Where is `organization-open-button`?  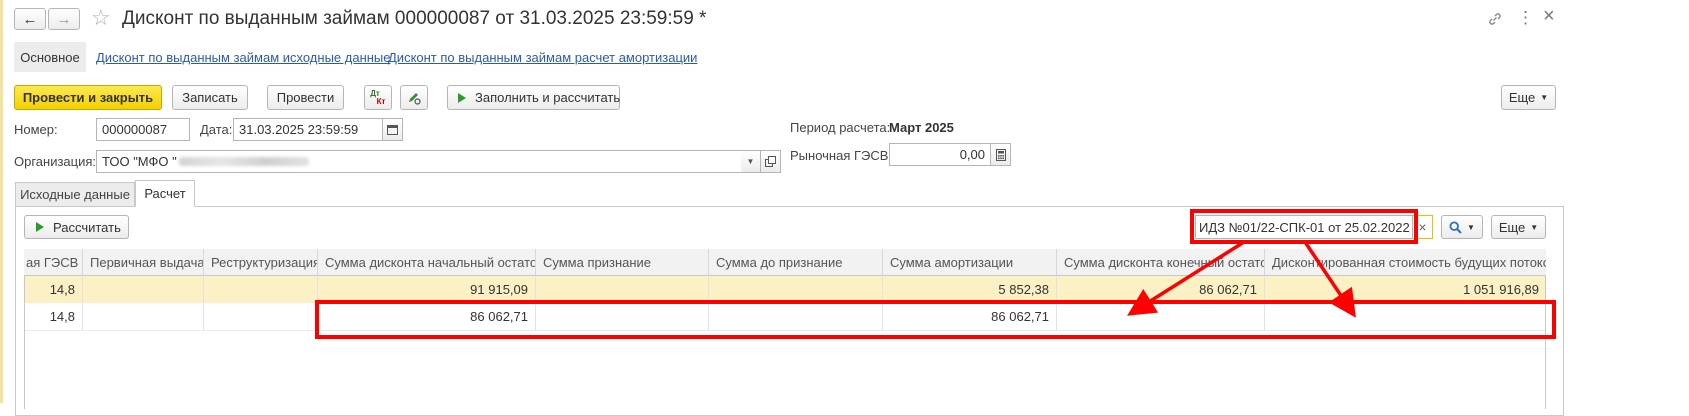 organization-open-button is located at coordinates (771, 161).